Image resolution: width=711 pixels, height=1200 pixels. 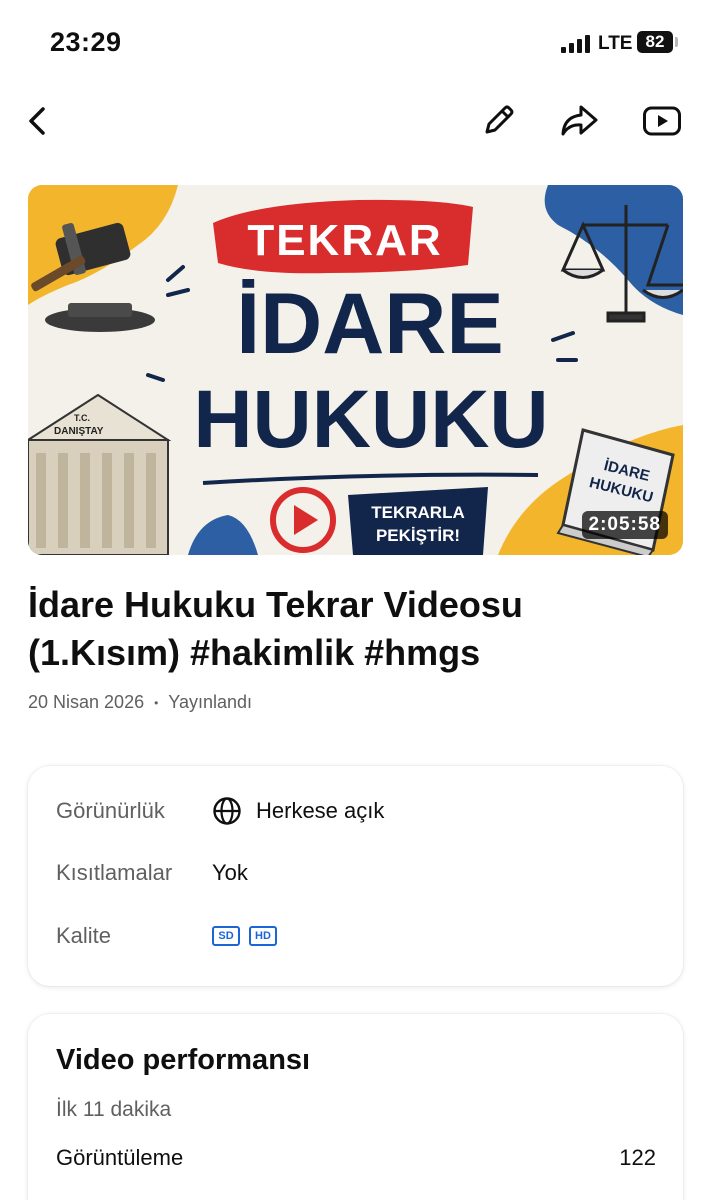 What do you see at coordinates (230, 872) in the screenshot?
I see `restrictions-value: Yok` at bounding box center [230, 872].